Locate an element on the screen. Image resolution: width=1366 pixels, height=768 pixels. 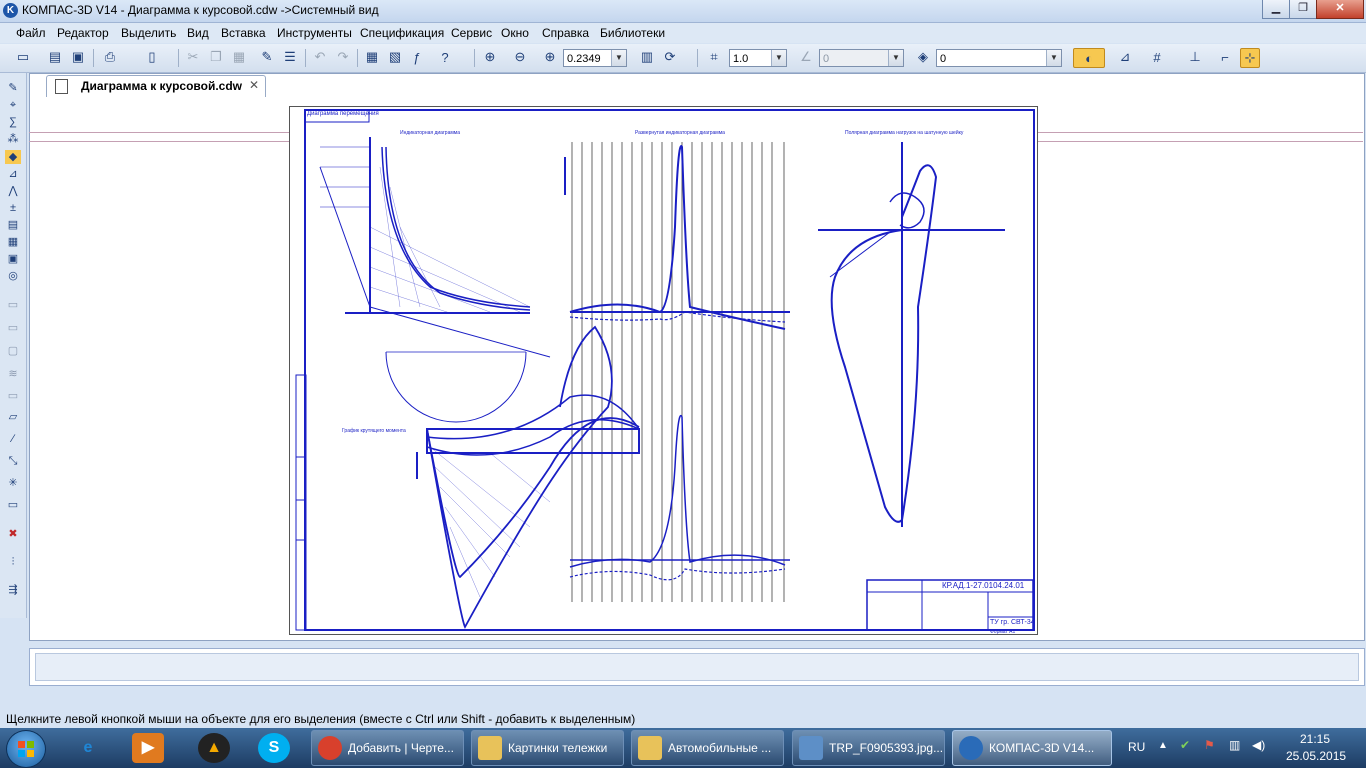
snap-magnet-icon: ◐ is located at coordinates (1089, 58).